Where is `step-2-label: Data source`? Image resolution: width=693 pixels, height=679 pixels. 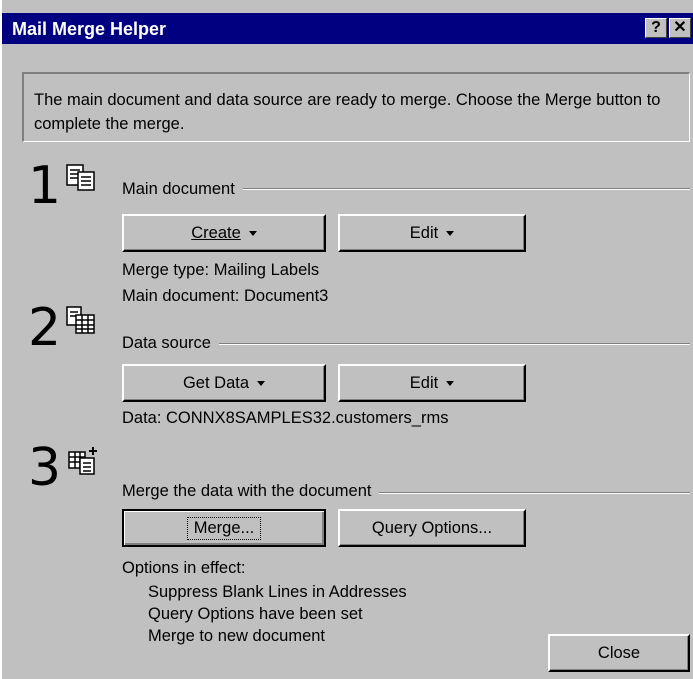
step-2-label: Data source is located at coordinates (170, 343).